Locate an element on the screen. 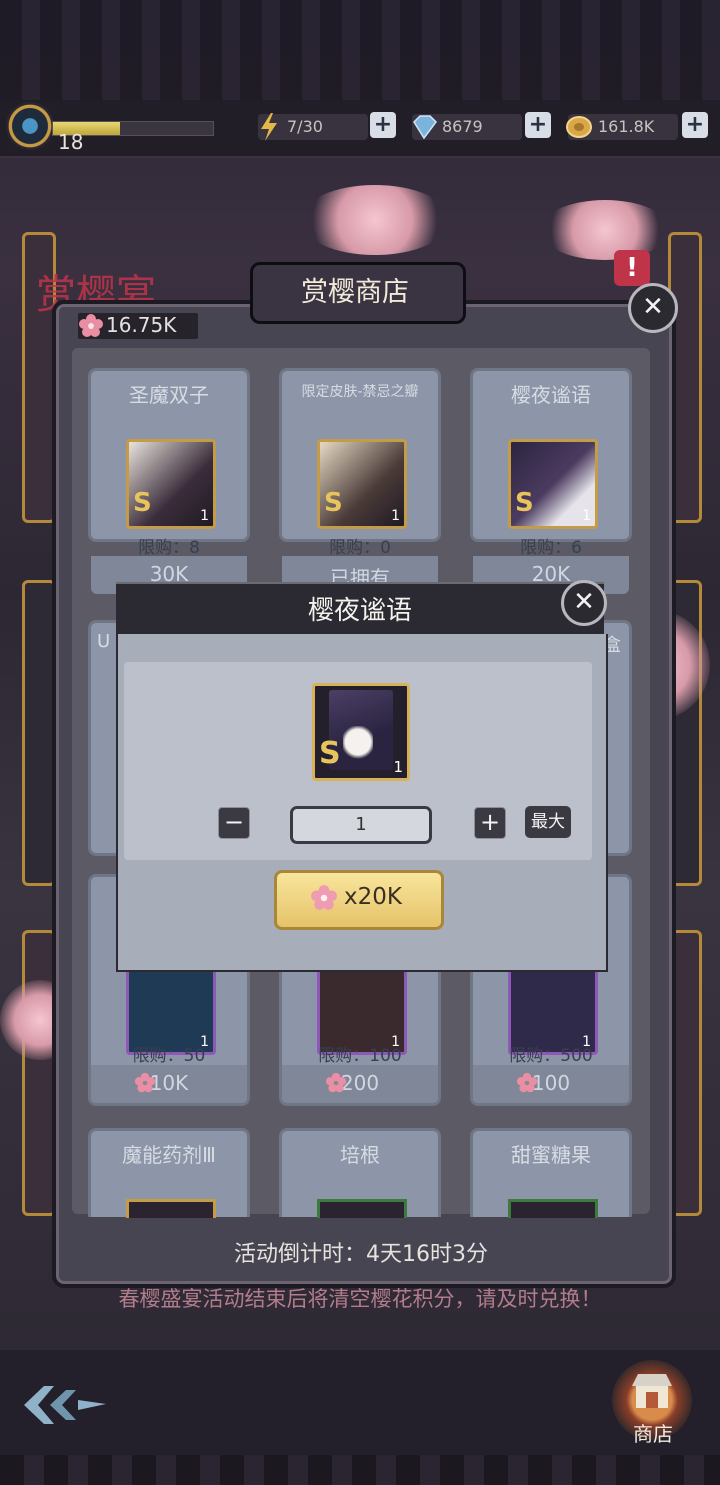 The image size is (720, 1485). alert-icon: ! is located at coordinates (632, 268).